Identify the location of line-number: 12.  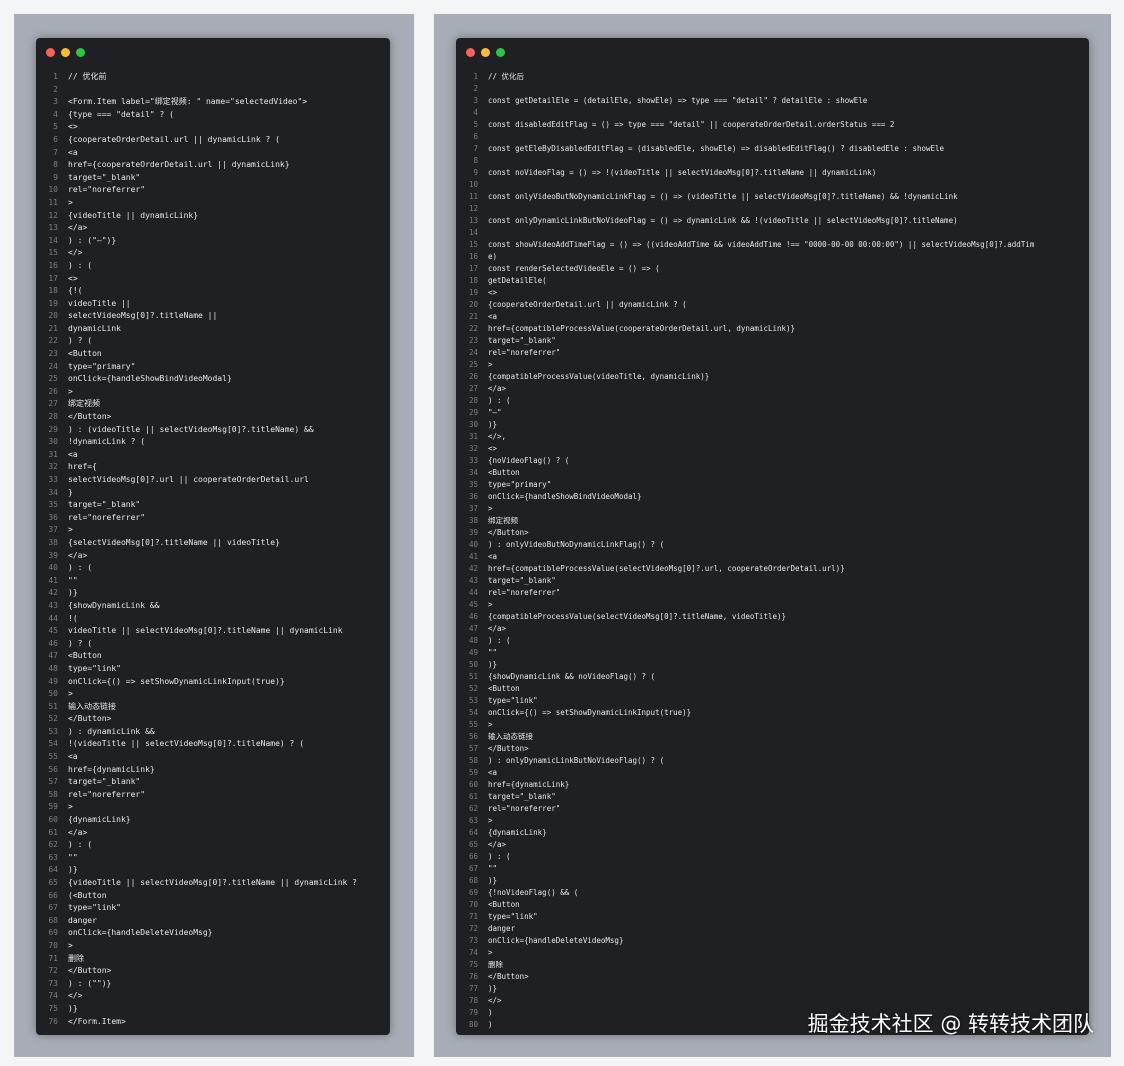
(473, 208).